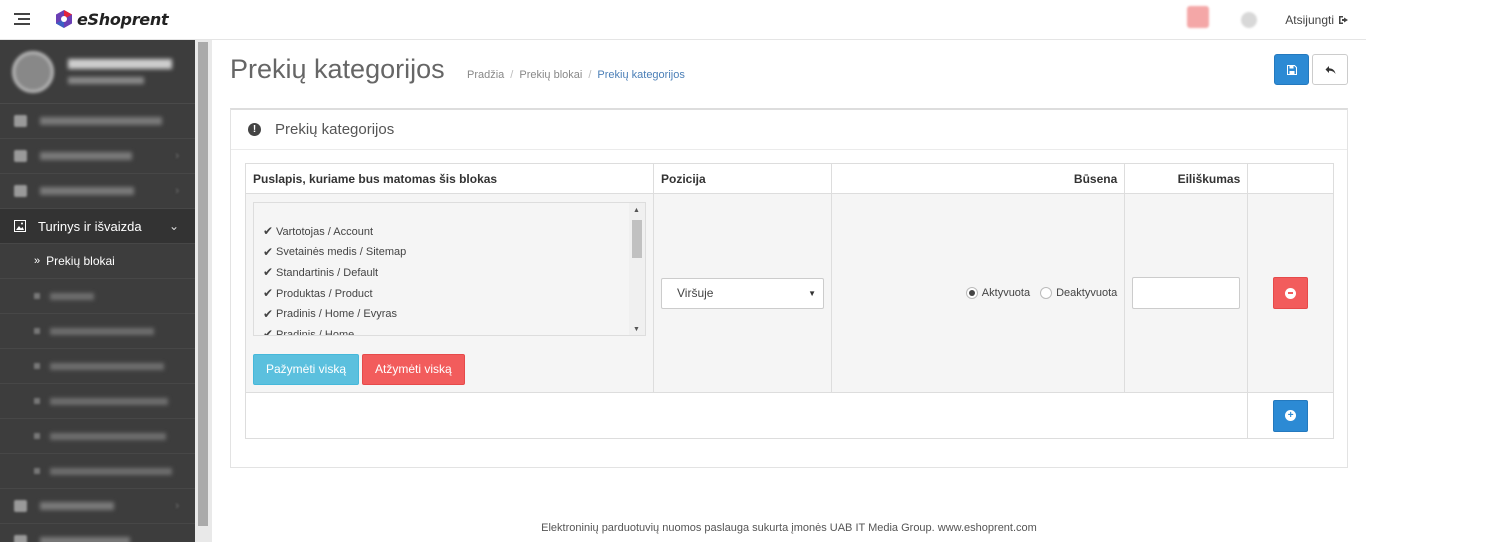 Image resolution: width=1511 pixels, height=542 pixels. I want to click on settings-icon, so click(1249, 20).